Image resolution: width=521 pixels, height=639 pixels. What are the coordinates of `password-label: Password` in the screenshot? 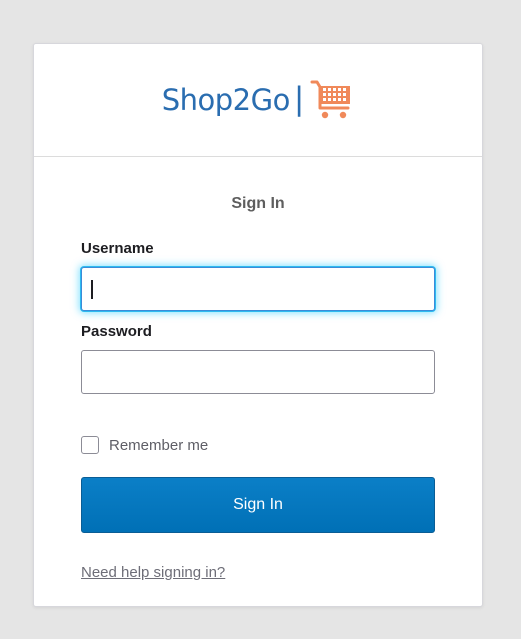 It's located at (116, 331).